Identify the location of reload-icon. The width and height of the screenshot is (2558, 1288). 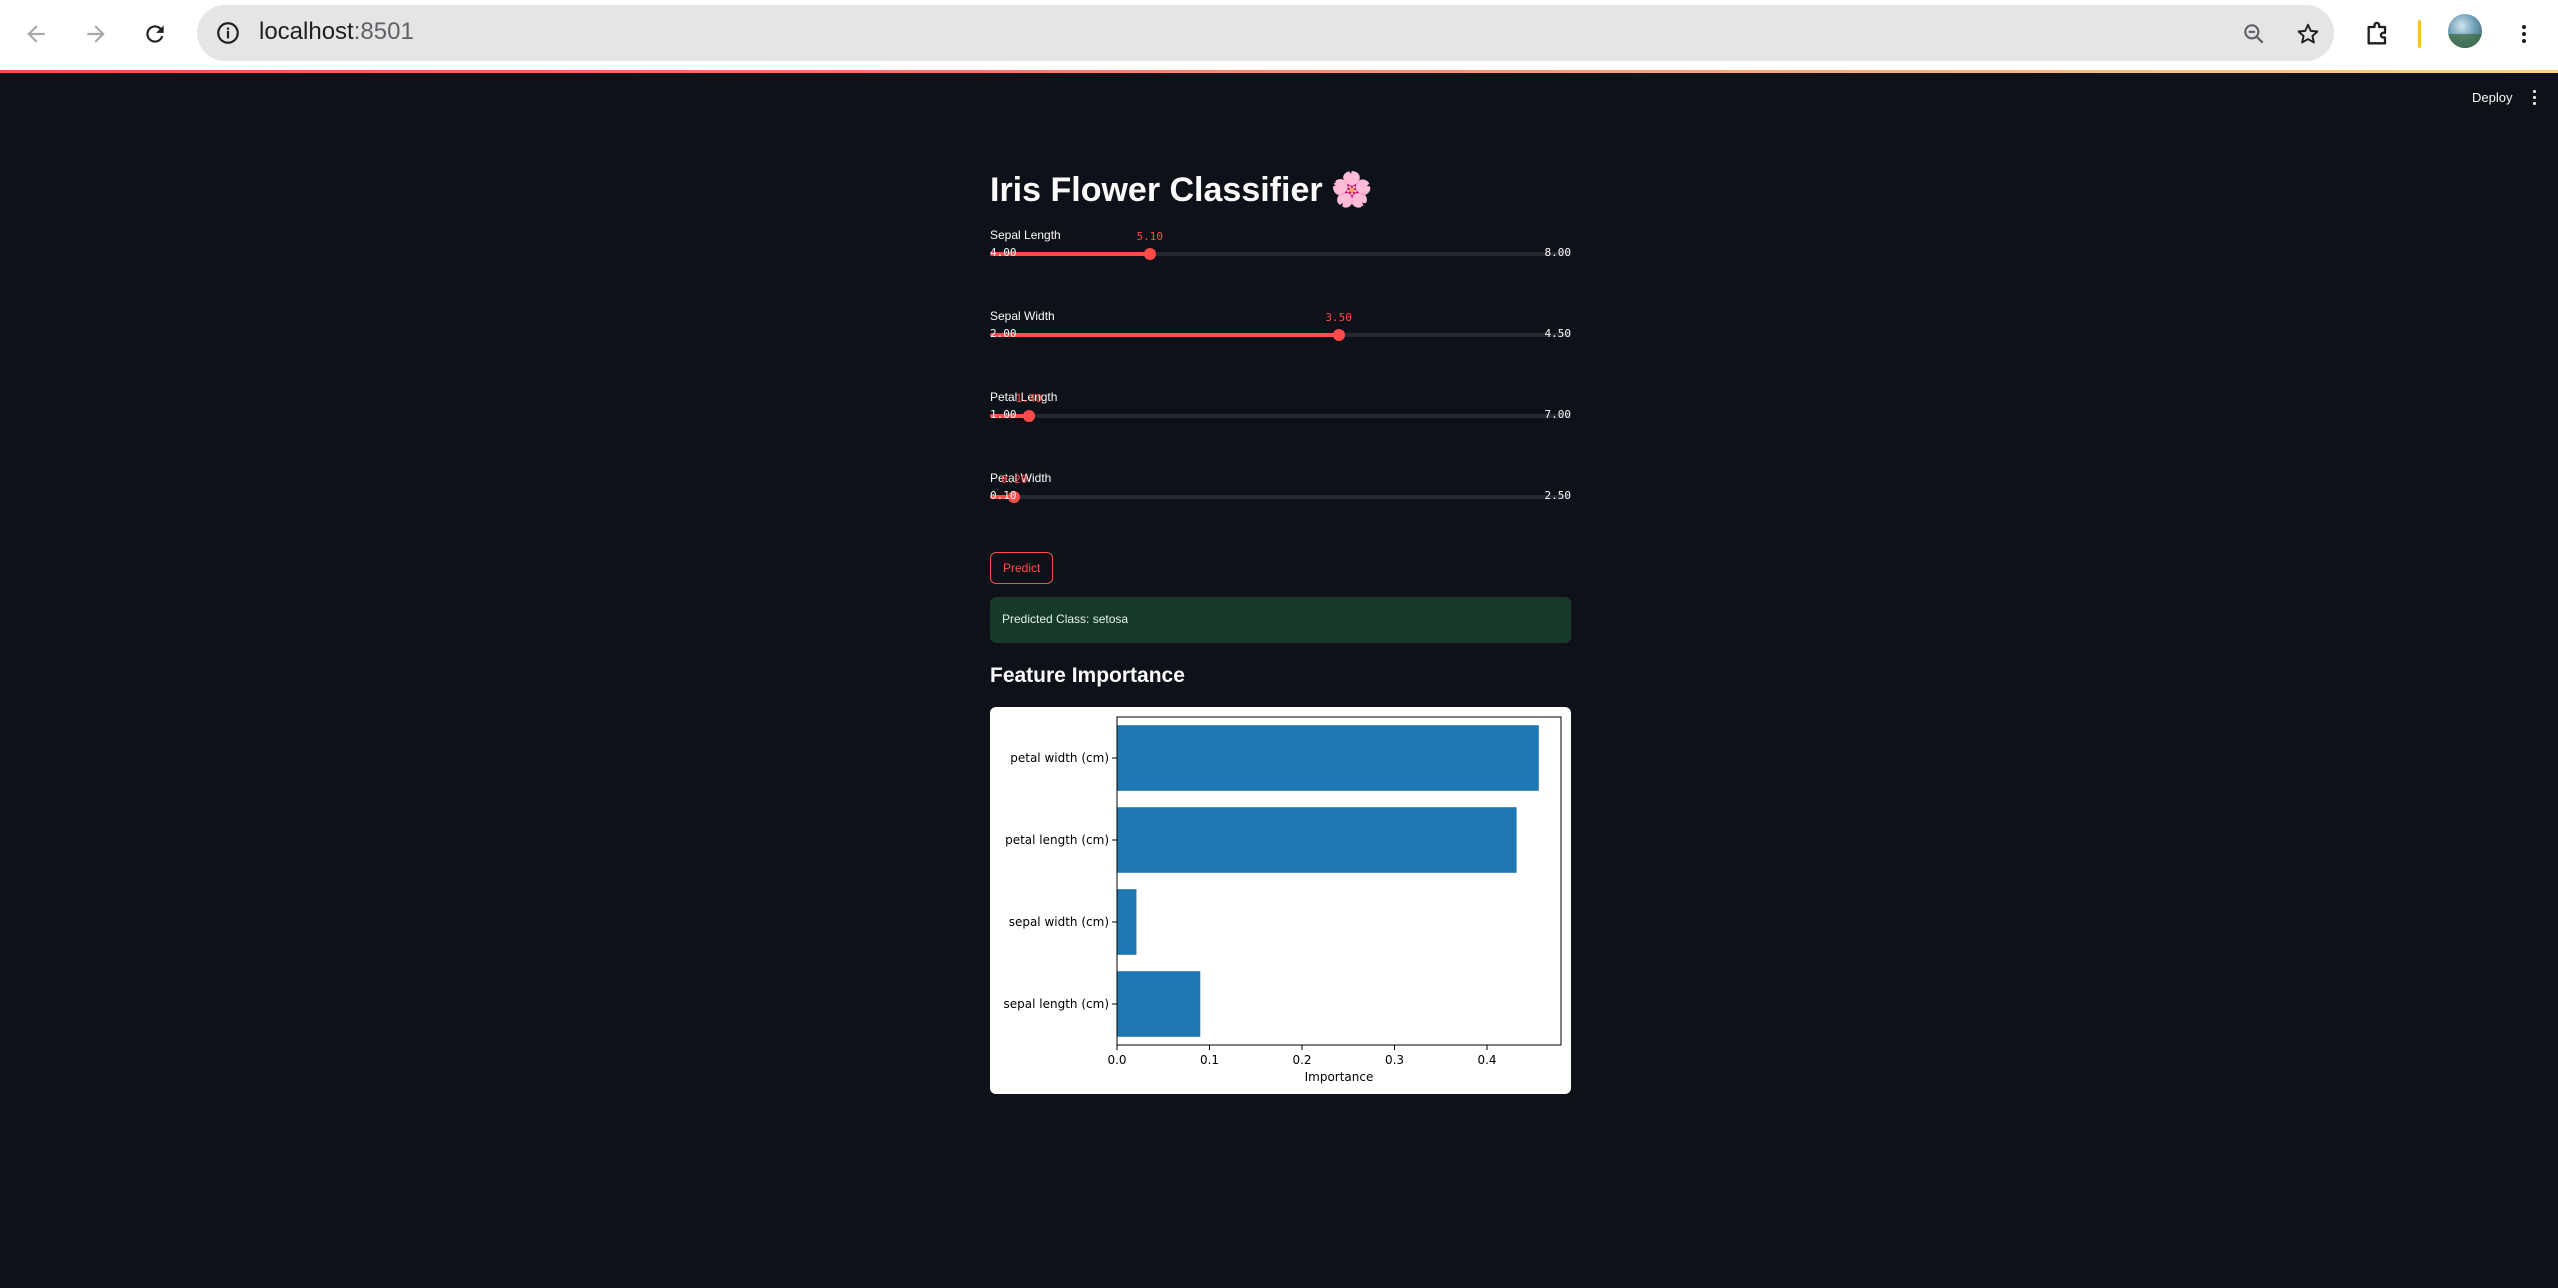
(155, 34).